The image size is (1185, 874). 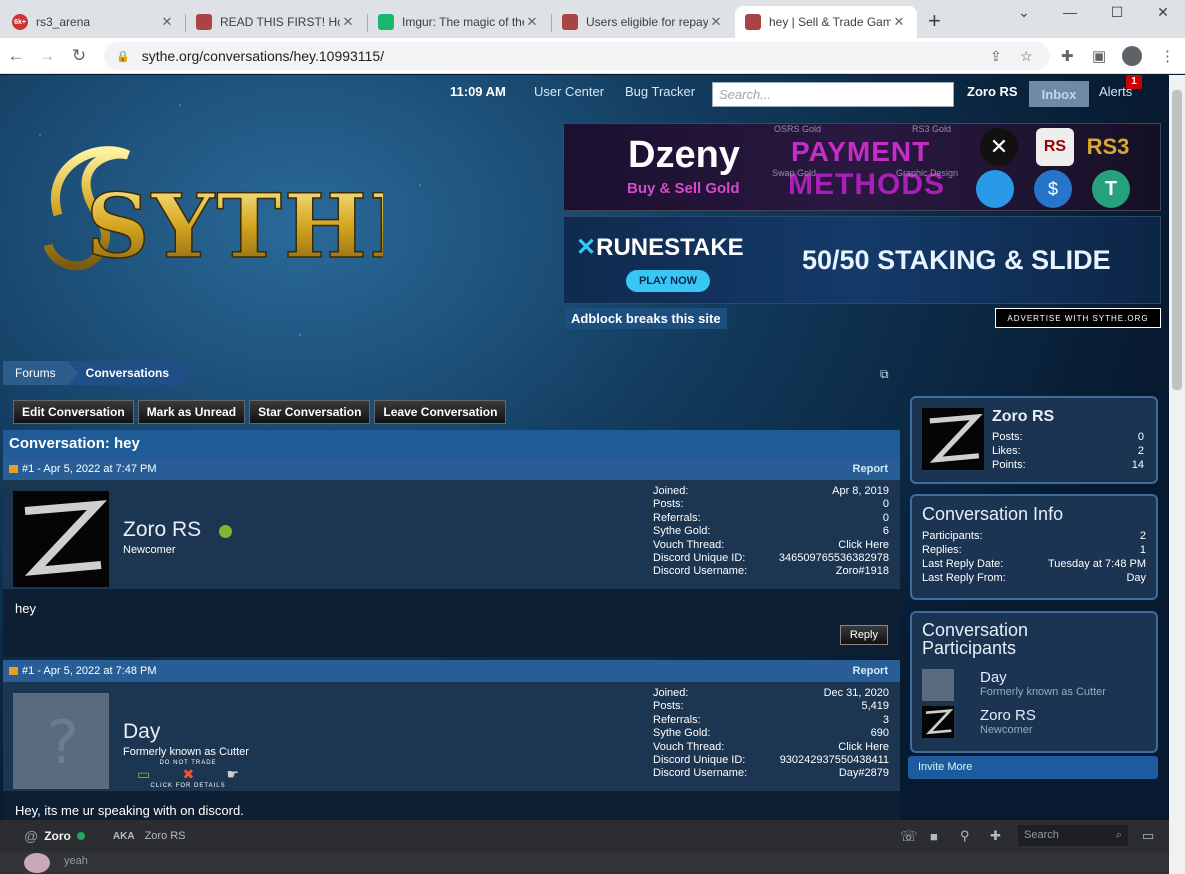 What do you see at coordinates (141, 732) in the screenshot?
I see `author-name: Day` at bounding box center [141, 732].